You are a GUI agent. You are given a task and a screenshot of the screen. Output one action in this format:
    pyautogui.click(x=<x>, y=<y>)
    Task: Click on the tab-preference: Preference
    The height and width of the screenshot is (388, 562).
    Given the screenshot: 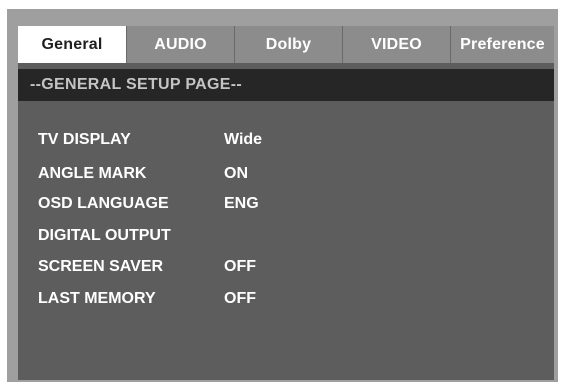 What is the action you would take?
    pyautogui.click(x=502, y=44)
    